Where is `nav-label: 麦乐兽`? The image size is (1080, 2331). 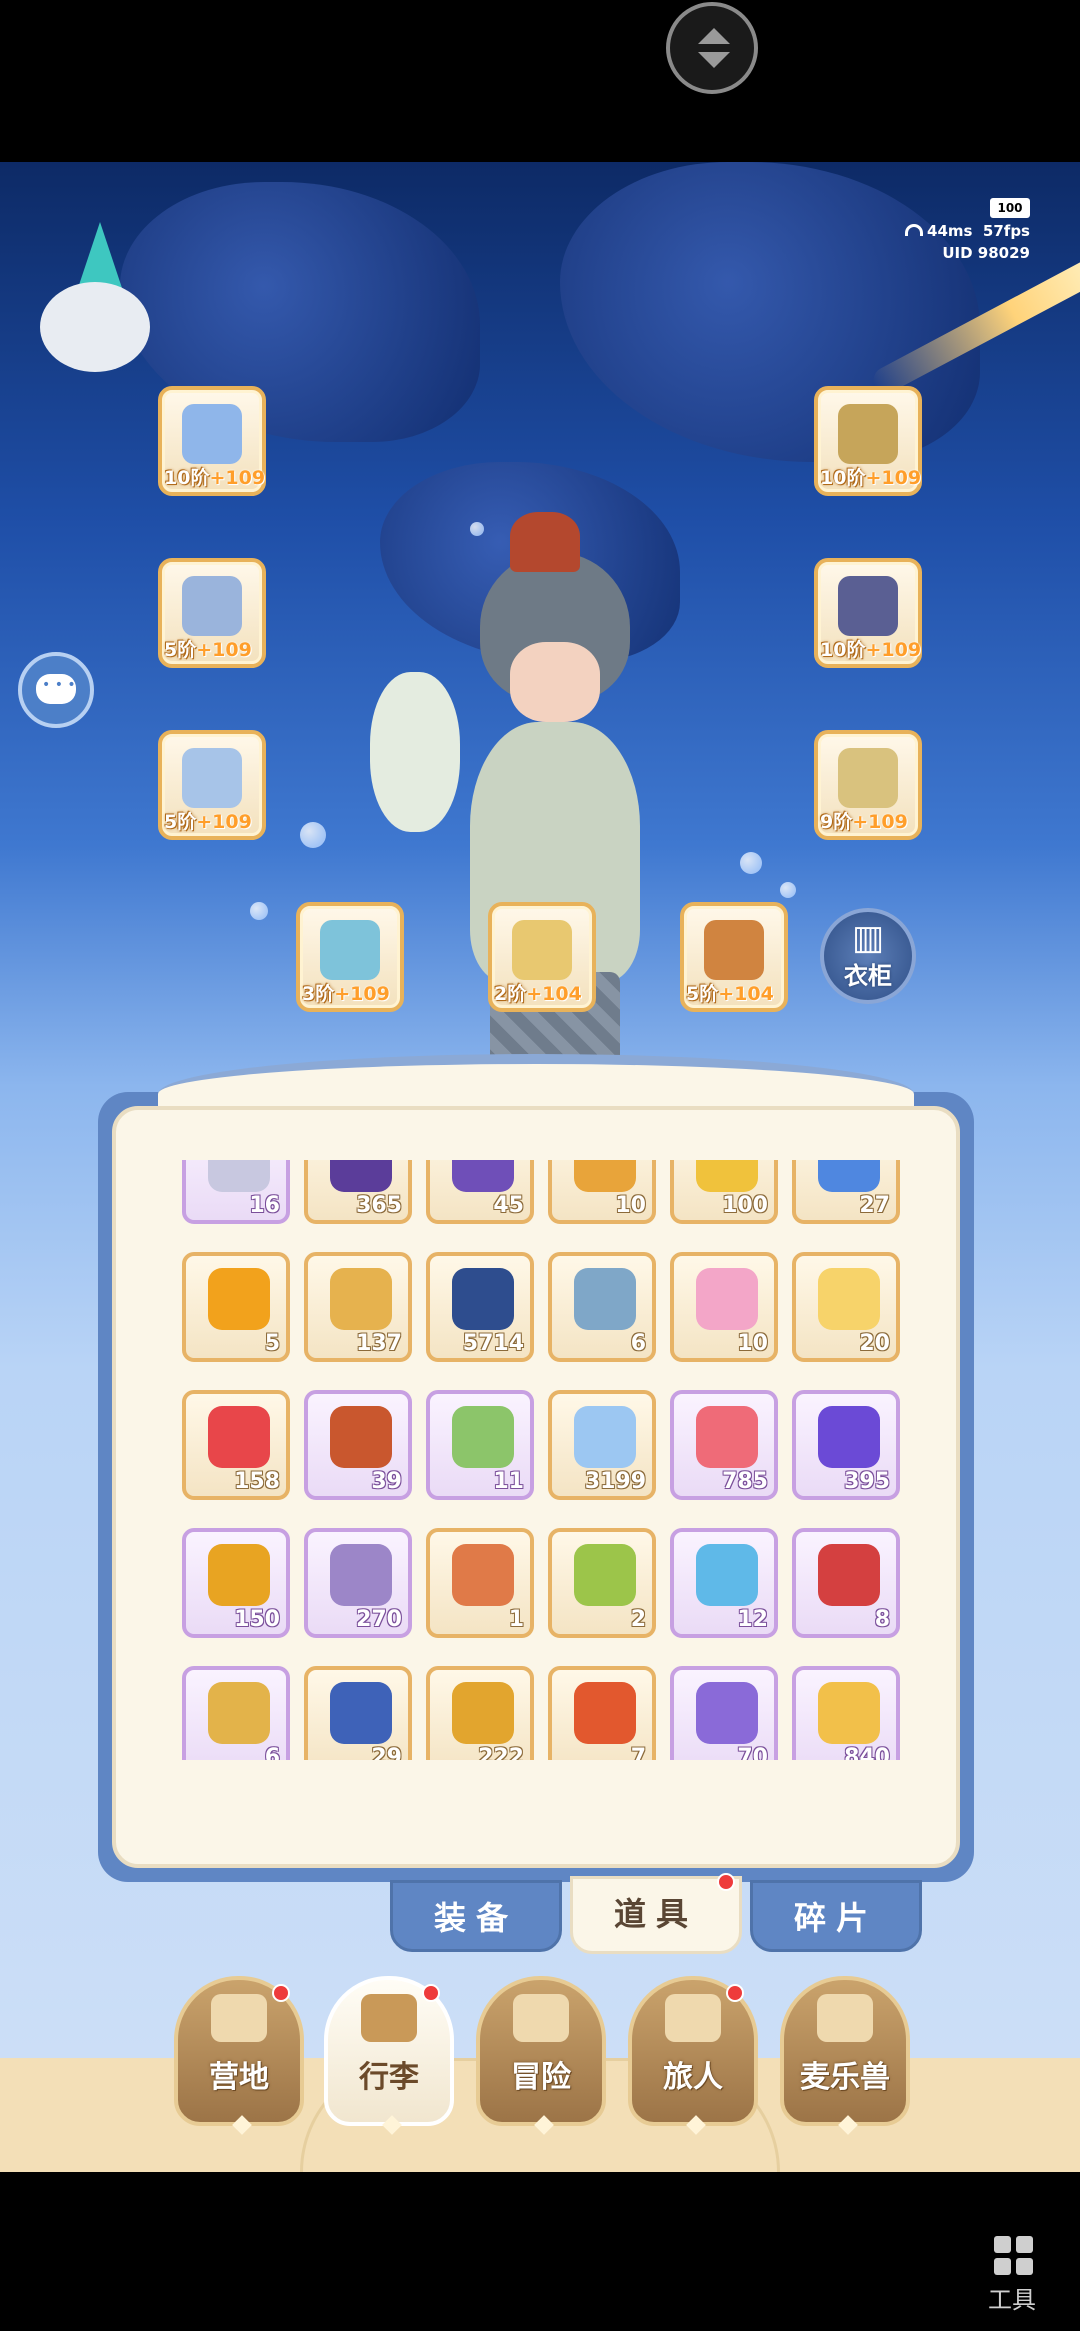
nav-label: 麦乐兽 is located at coordinates (845, 2077).